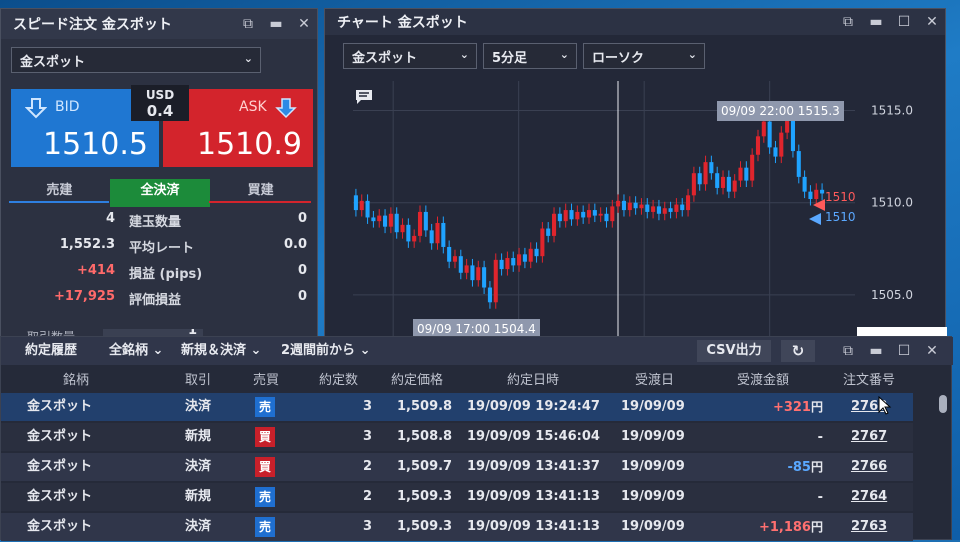 This screenshot has height=542, width=960. Describe the element at coordinates (265, 437) in the screenshot. I see `side-badge: 買` at that location.